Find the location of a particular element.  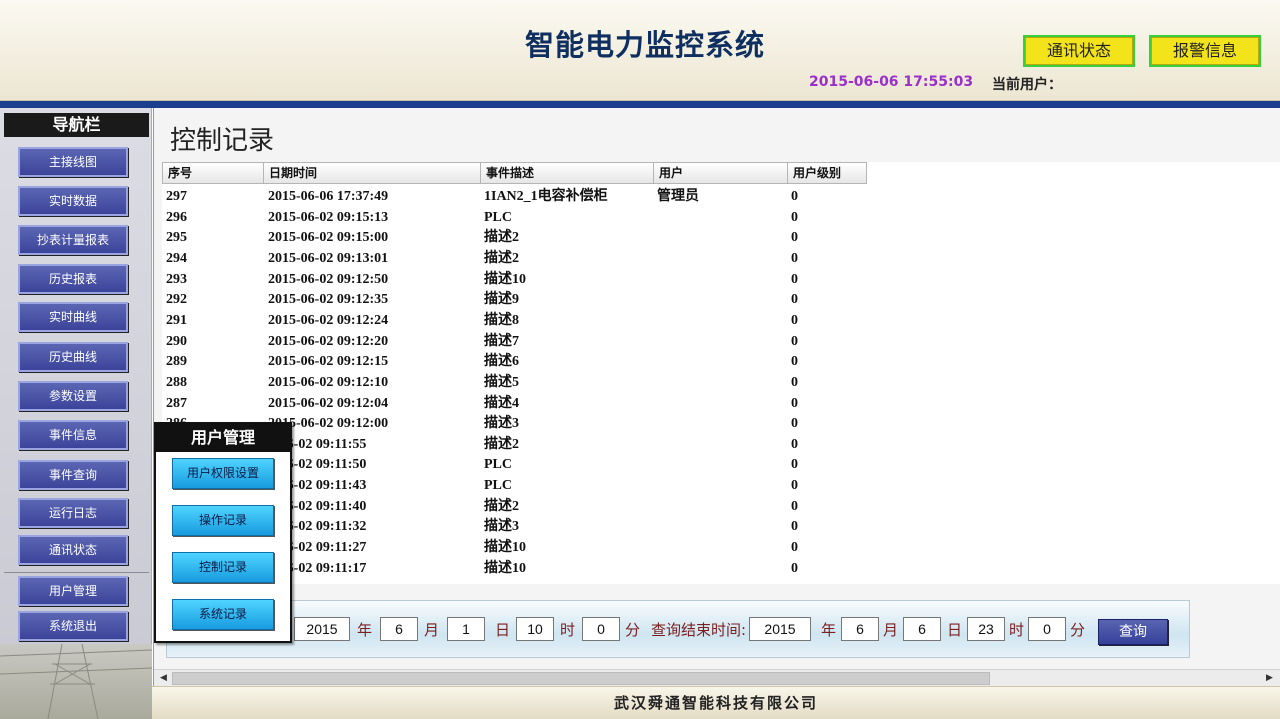

nav-parameter-settings-button: 参数设置 is located at coordinates (73, 396).